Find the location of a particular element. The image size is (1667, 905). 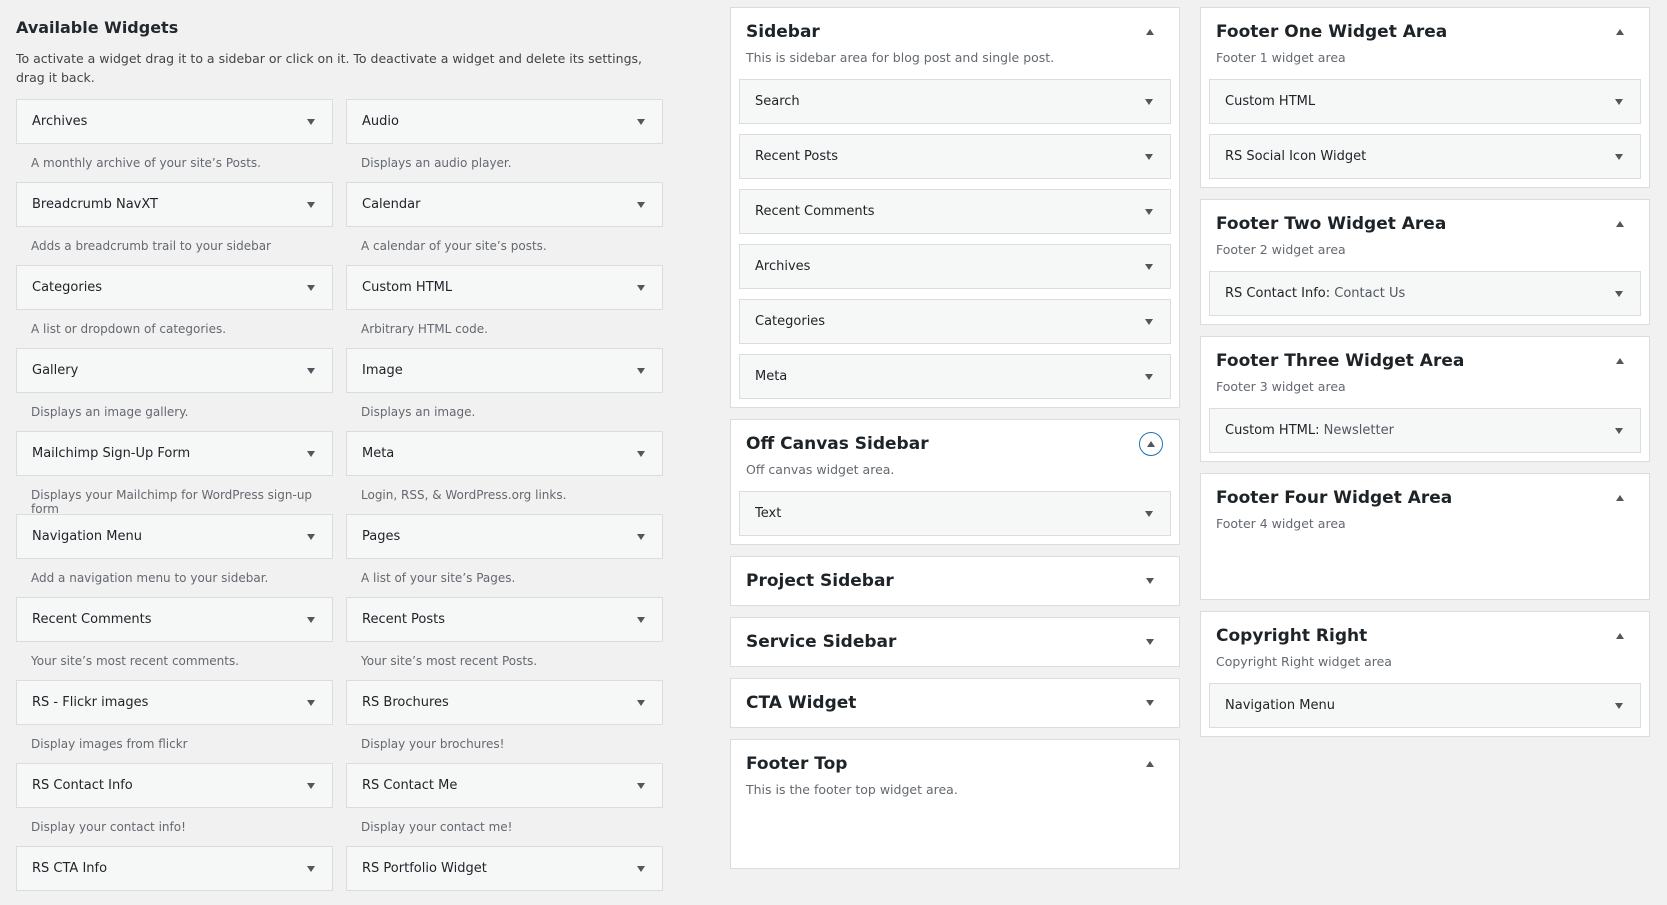

placed-widget-title: RS Contact Info: Contact Us is located at coordinates (1315, 293).